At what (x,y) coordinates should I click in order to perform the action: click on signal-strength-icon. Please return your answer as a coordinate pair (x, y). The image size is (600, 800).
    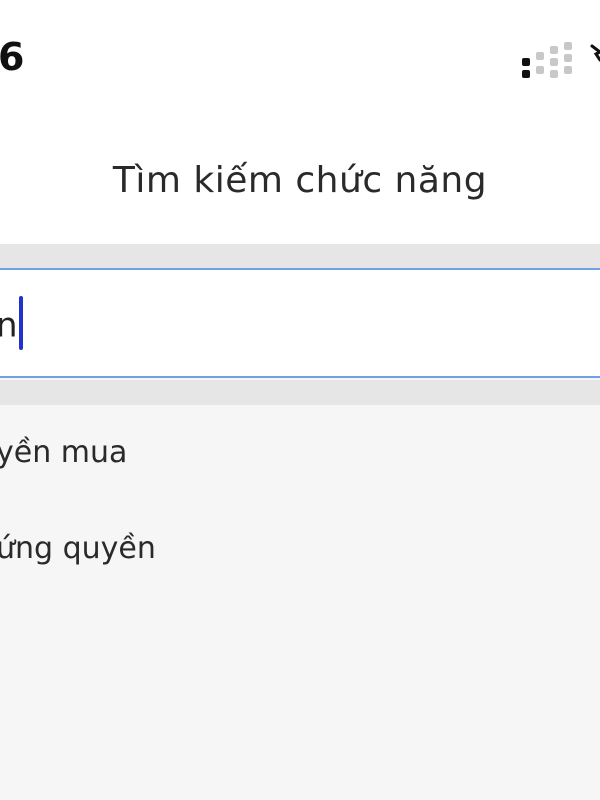
    Looking at the image, I should click on (547, 60).